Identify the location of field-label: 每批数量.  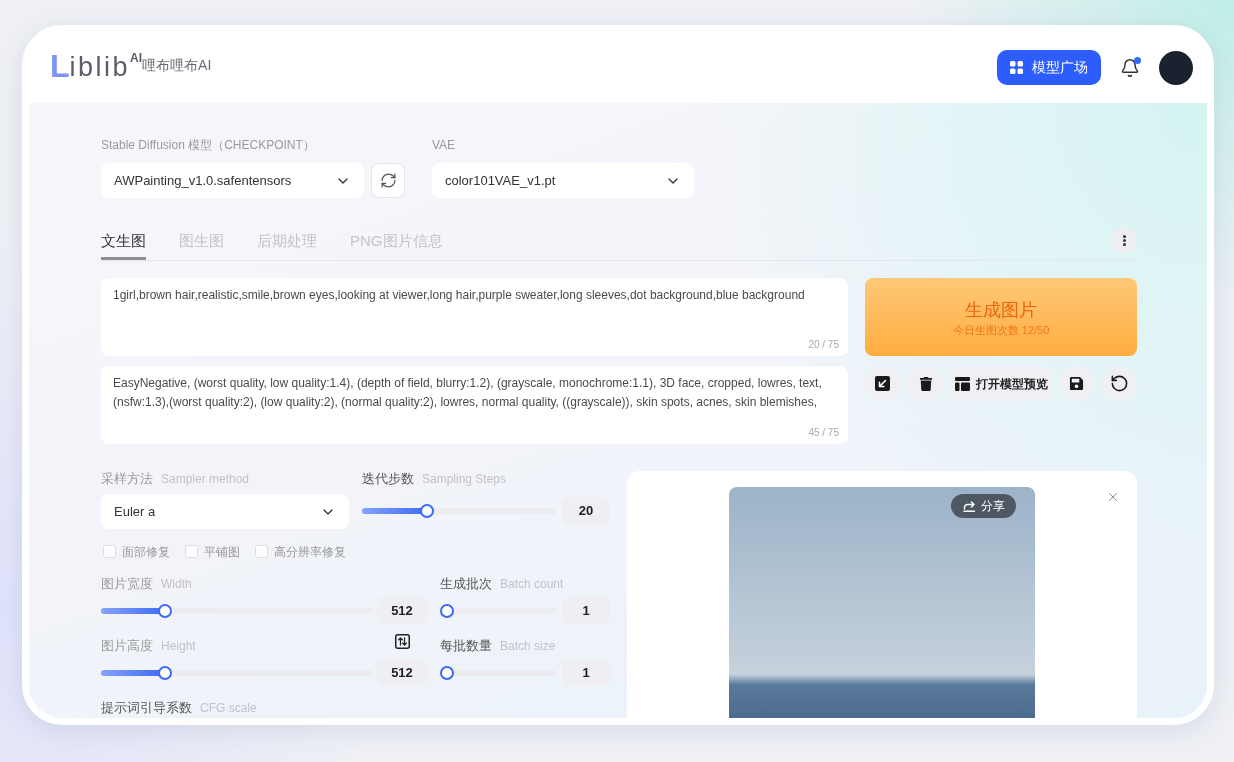
(466, 646).